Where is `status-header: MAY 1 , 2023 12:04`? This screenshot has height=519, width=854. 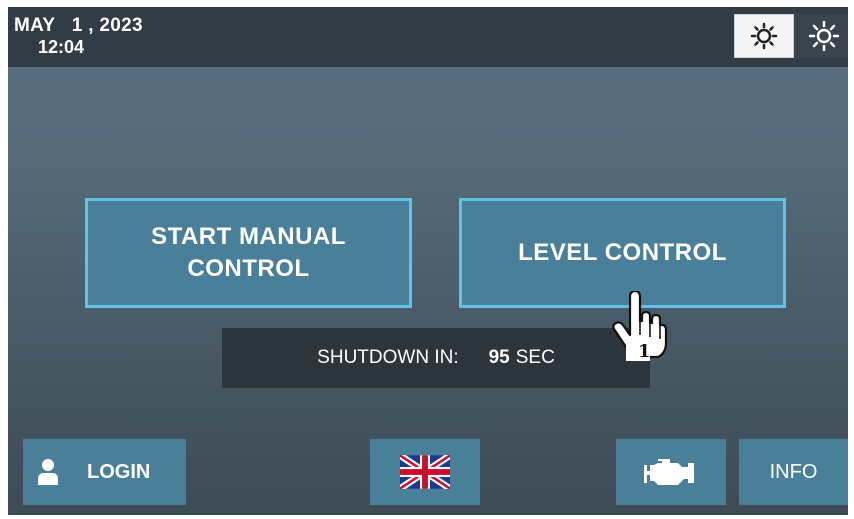 status-header: MAY 1 , 2023 12:04 is located at coordinates (428, 37).